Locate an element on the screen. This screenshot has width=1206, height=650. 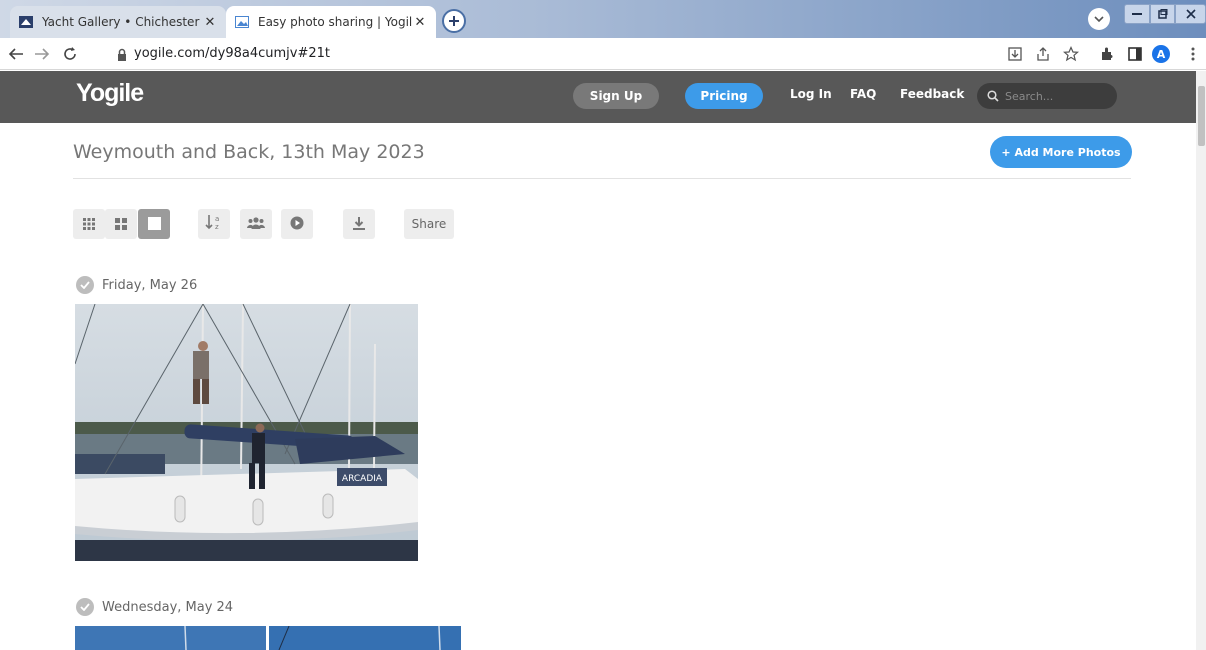
address-bar: yogile.com/dy98a4cumjv#21t A is located at coordinates (603, 54).